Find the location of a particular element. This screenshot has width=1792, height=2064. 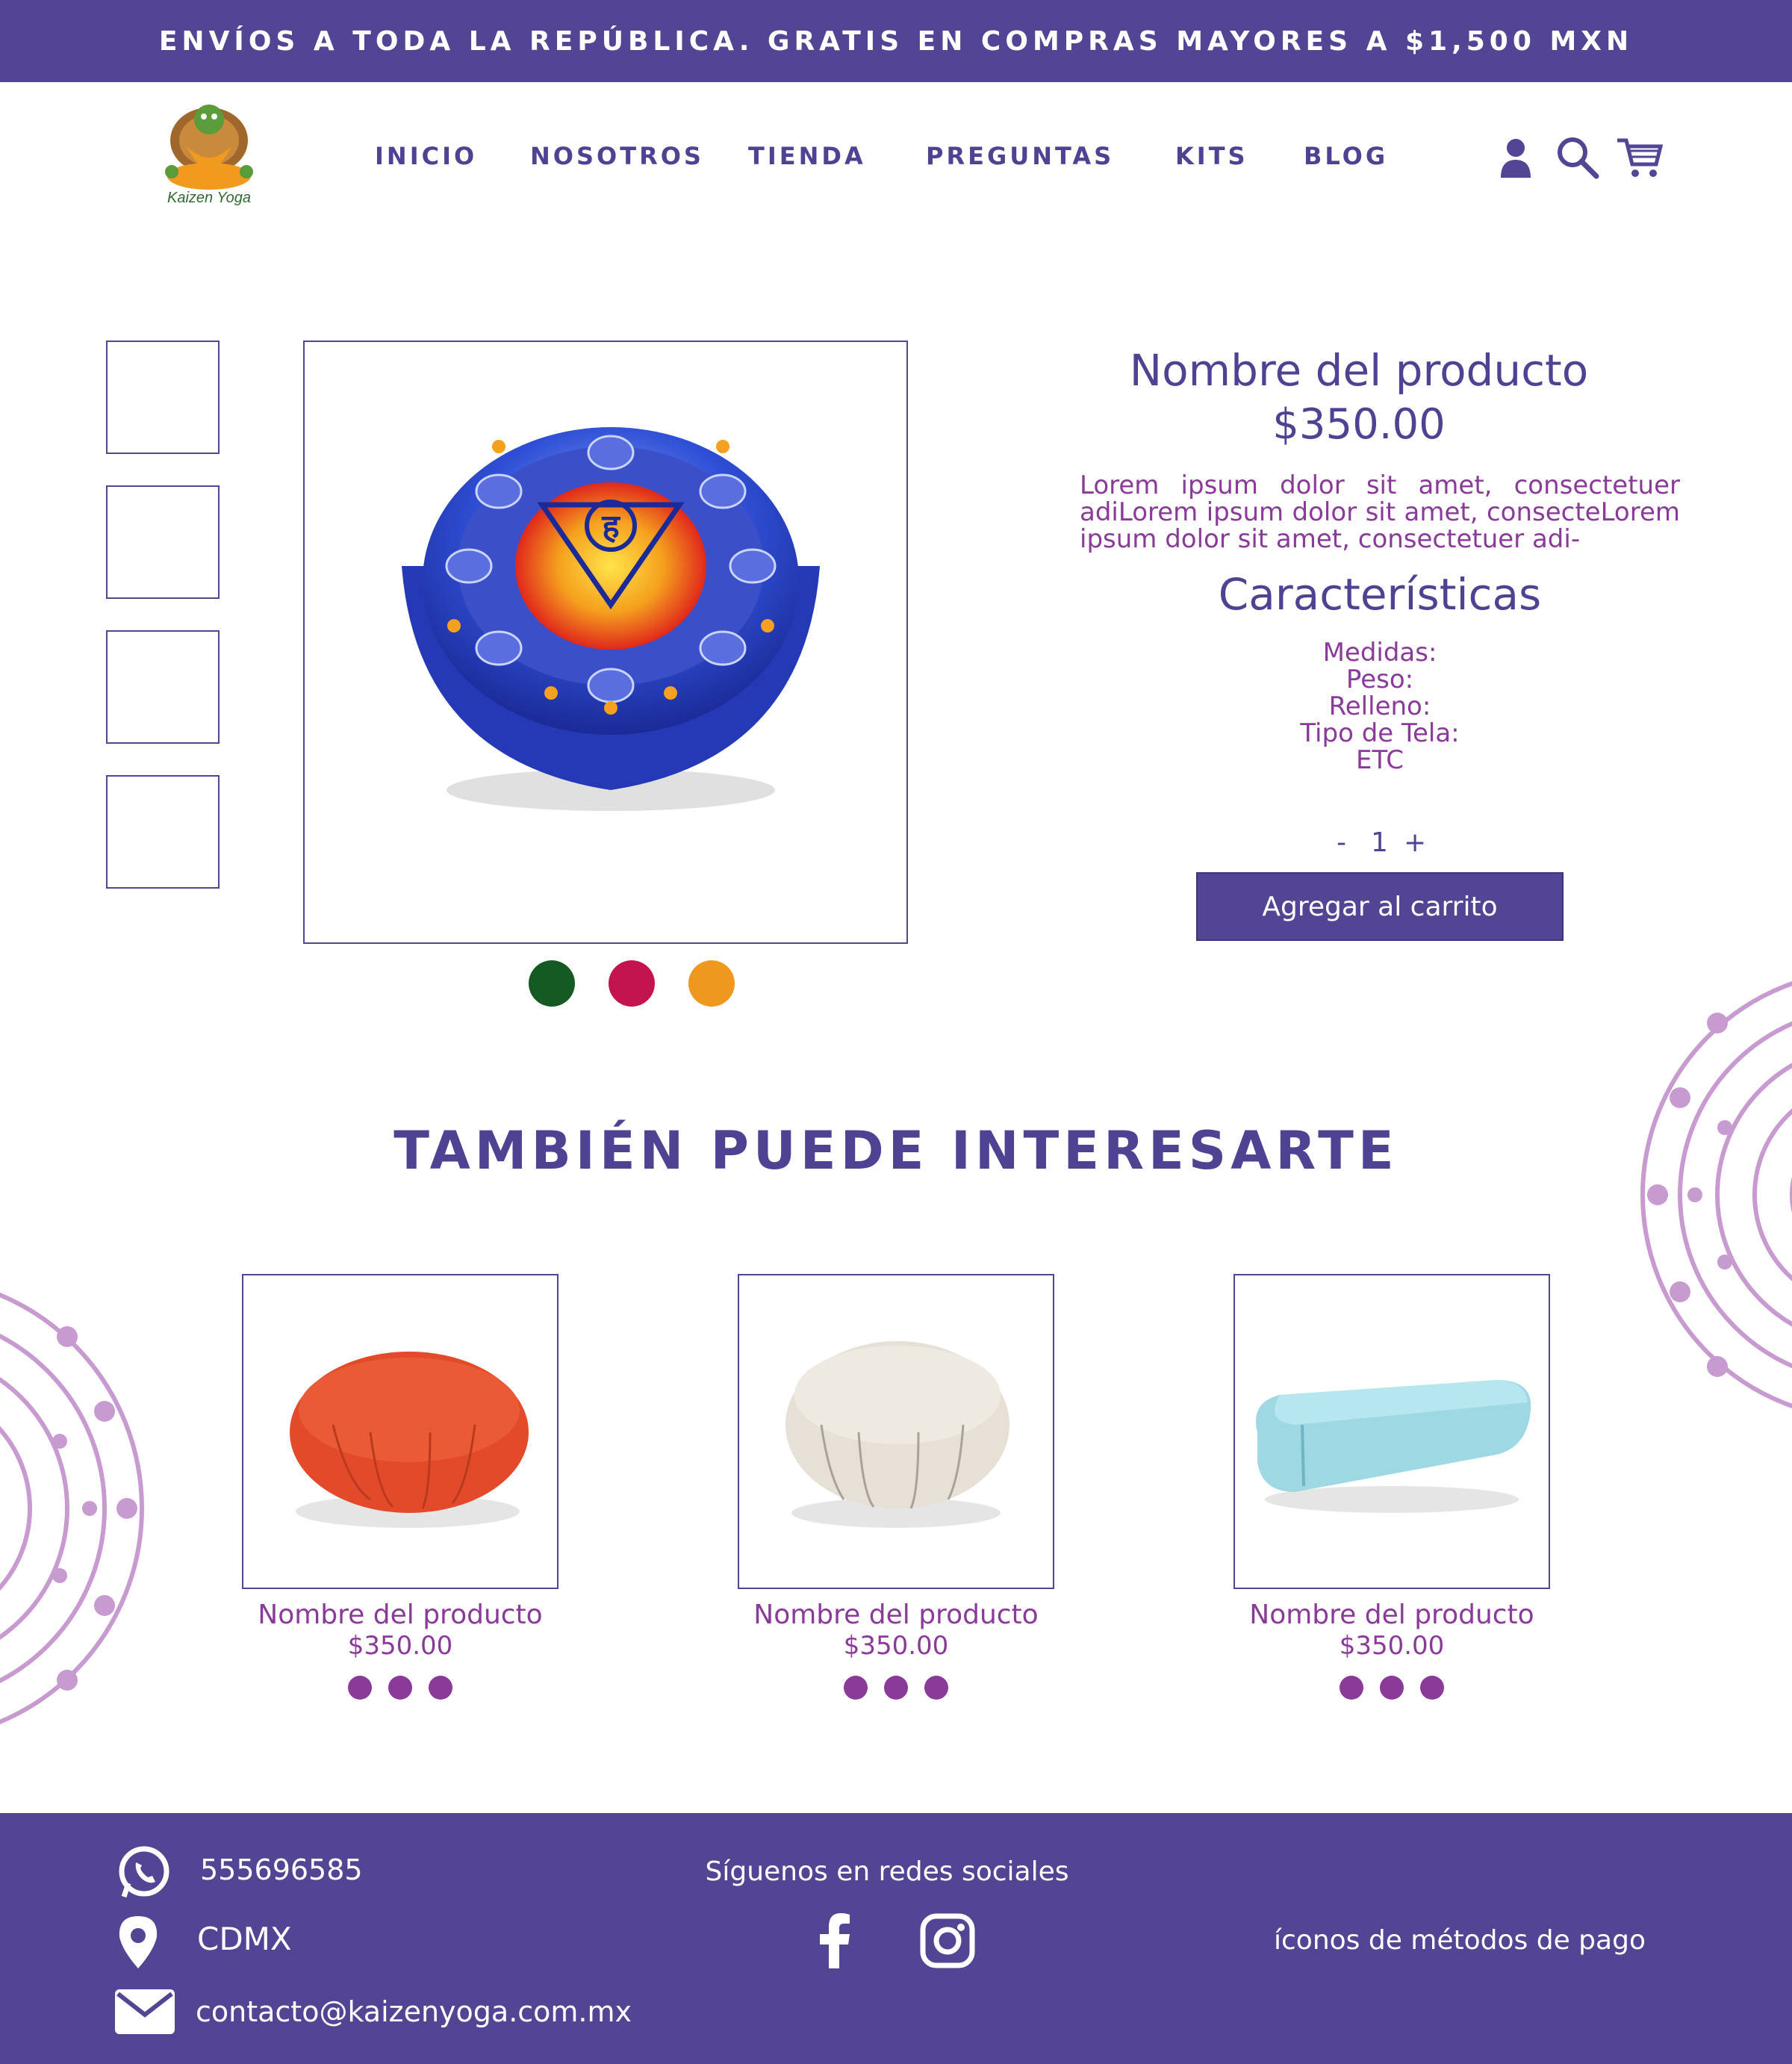

add-to-cart-button: Agregar al carrito is located at coordinates (1380, 906).